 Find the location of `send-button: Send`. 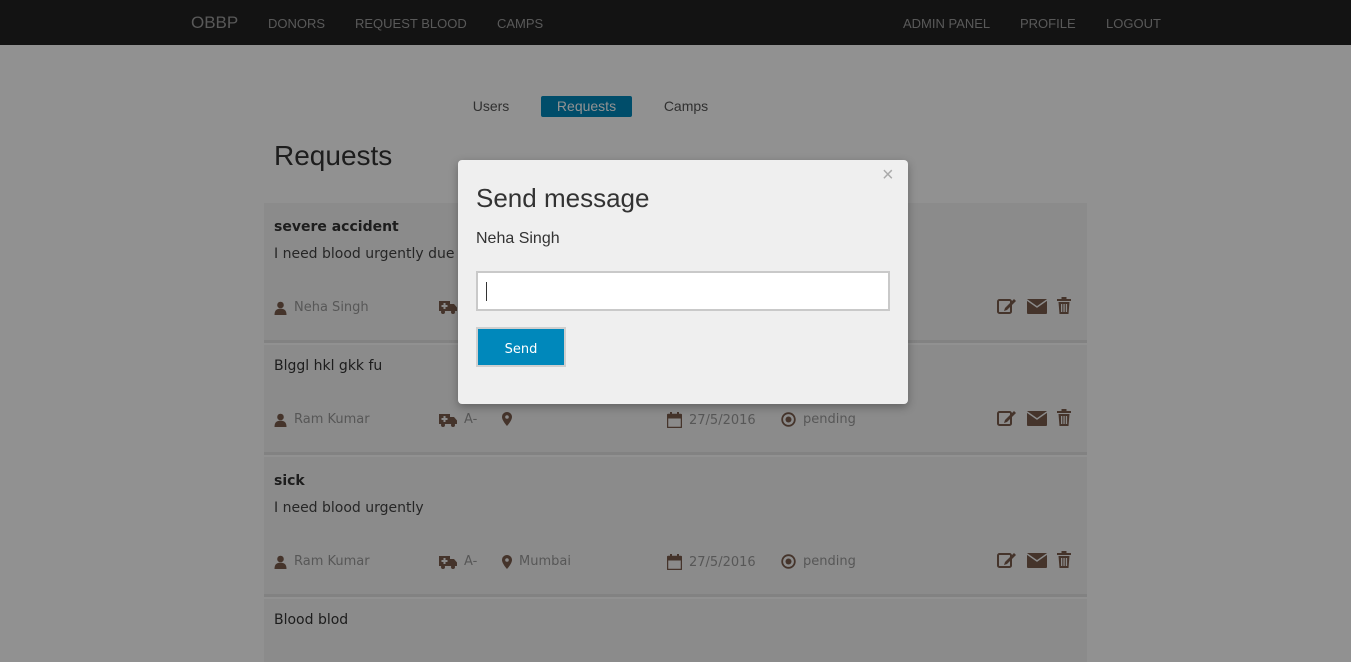

send-button: Send is located at coordinates (521, 347).